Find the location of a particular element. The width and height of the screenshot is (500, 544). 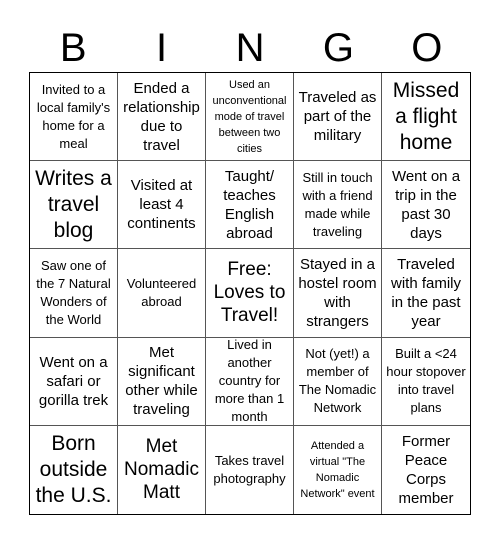

header-letter-n: N is located at coordinates (250, 48).